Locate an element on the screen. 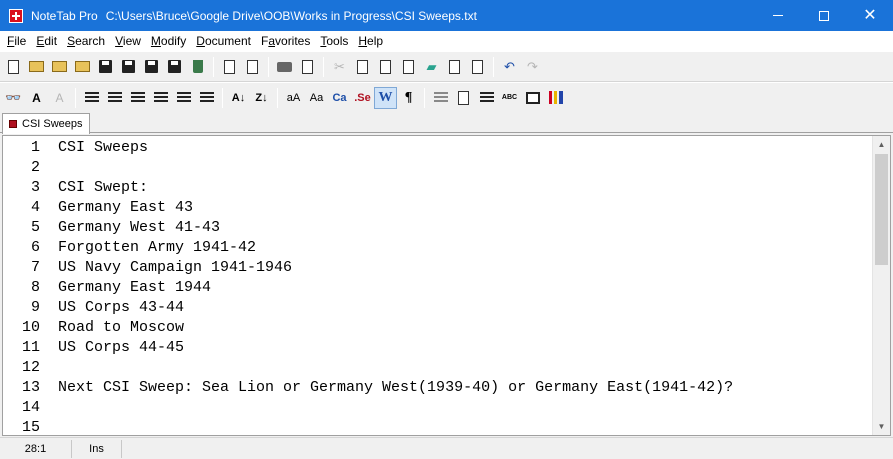  copy-text-button is located at coordinates (408, 67).